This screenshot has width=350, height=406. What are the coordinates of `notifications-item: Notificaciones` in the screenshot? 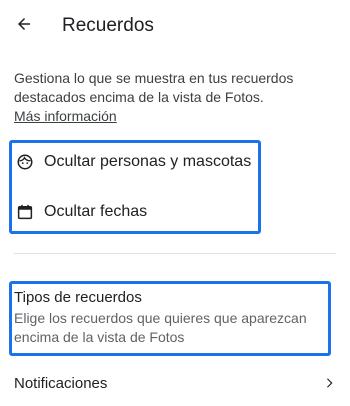 It's located at (175, 383).